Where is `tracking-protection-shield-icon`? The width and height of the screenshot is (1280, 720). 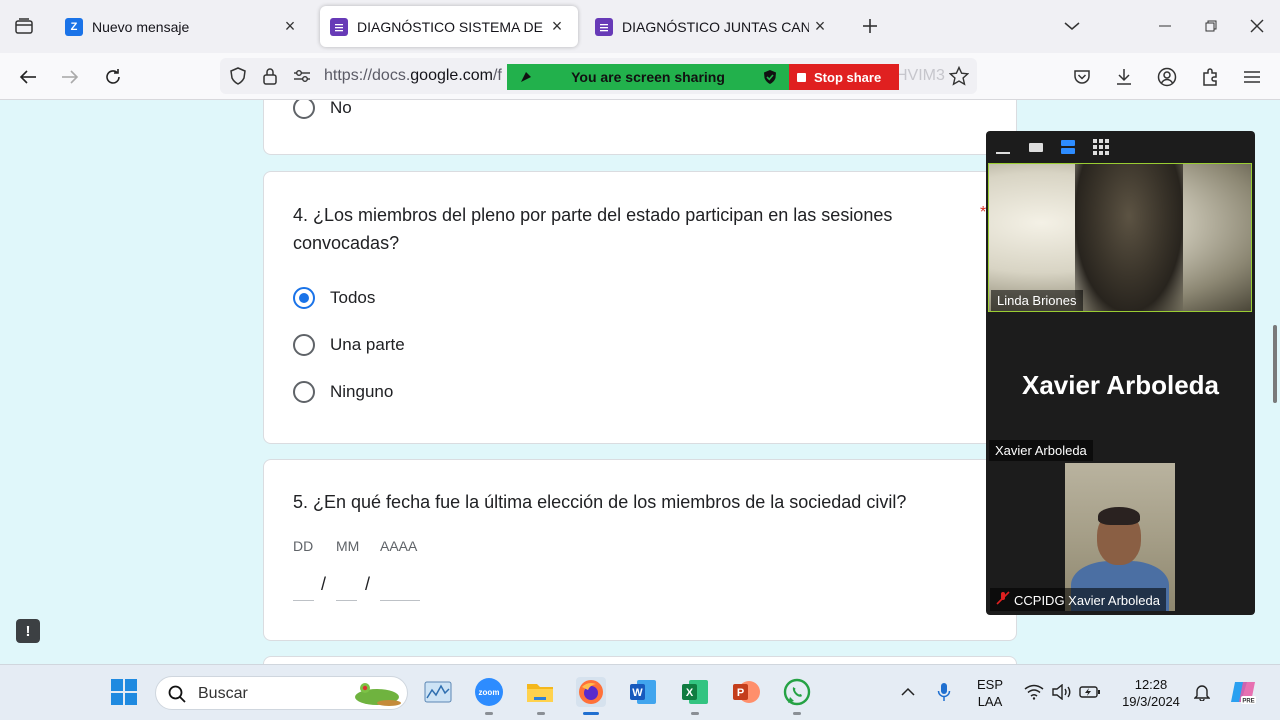
tracking-protection-shield-icon is located at coordinates (238, 76).